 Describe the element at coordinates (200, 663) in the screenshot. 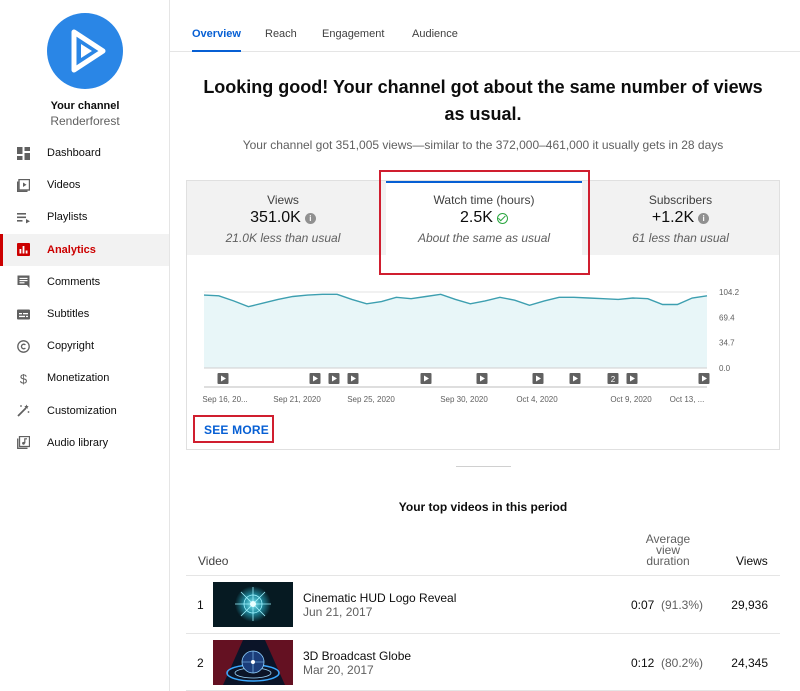

I see `row-index: 2` at that location.